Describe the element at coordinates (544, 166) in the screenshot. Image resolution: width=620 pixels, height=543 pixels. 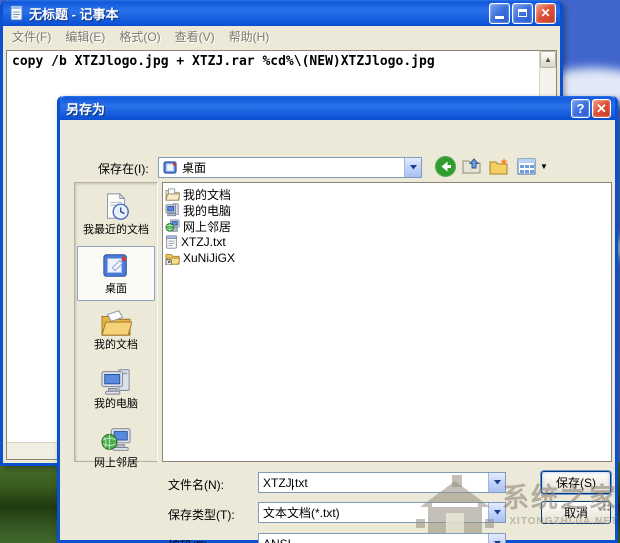
I see `chevron-down-icon: ▼` at that location.